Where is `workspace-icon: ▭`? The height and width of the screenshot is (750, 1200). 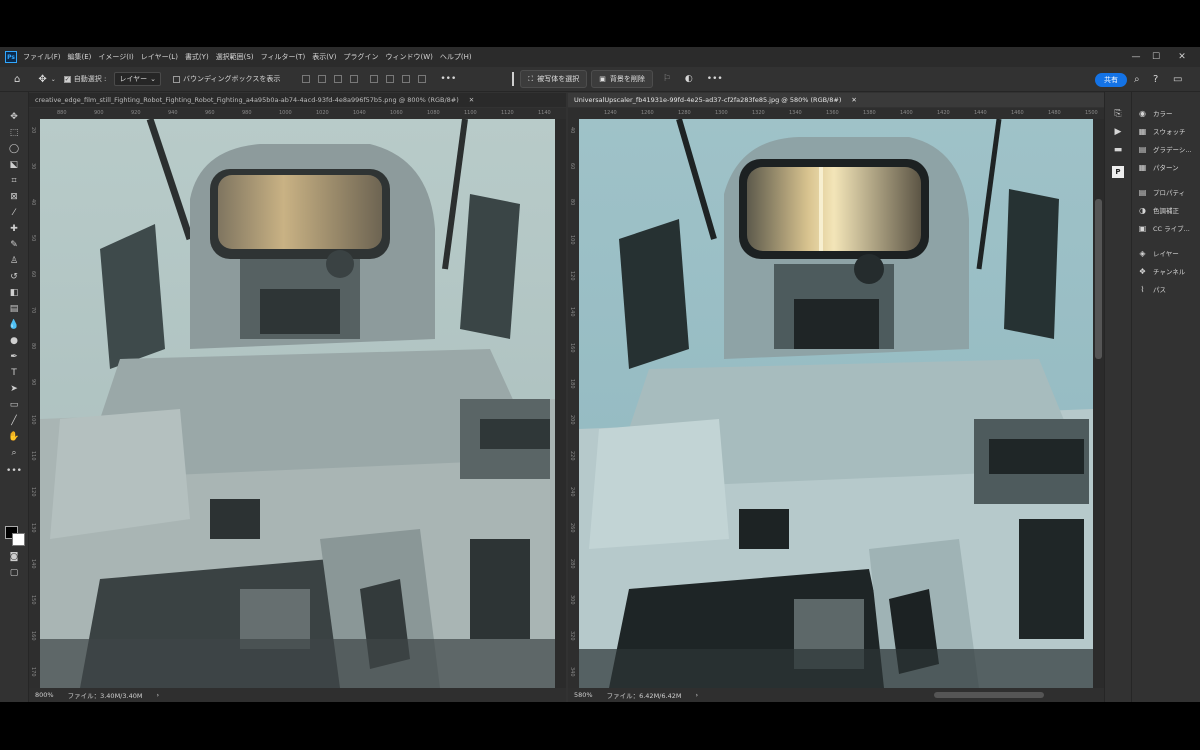
workspace-icon: ▭ is located at coordinates (1177, 79).